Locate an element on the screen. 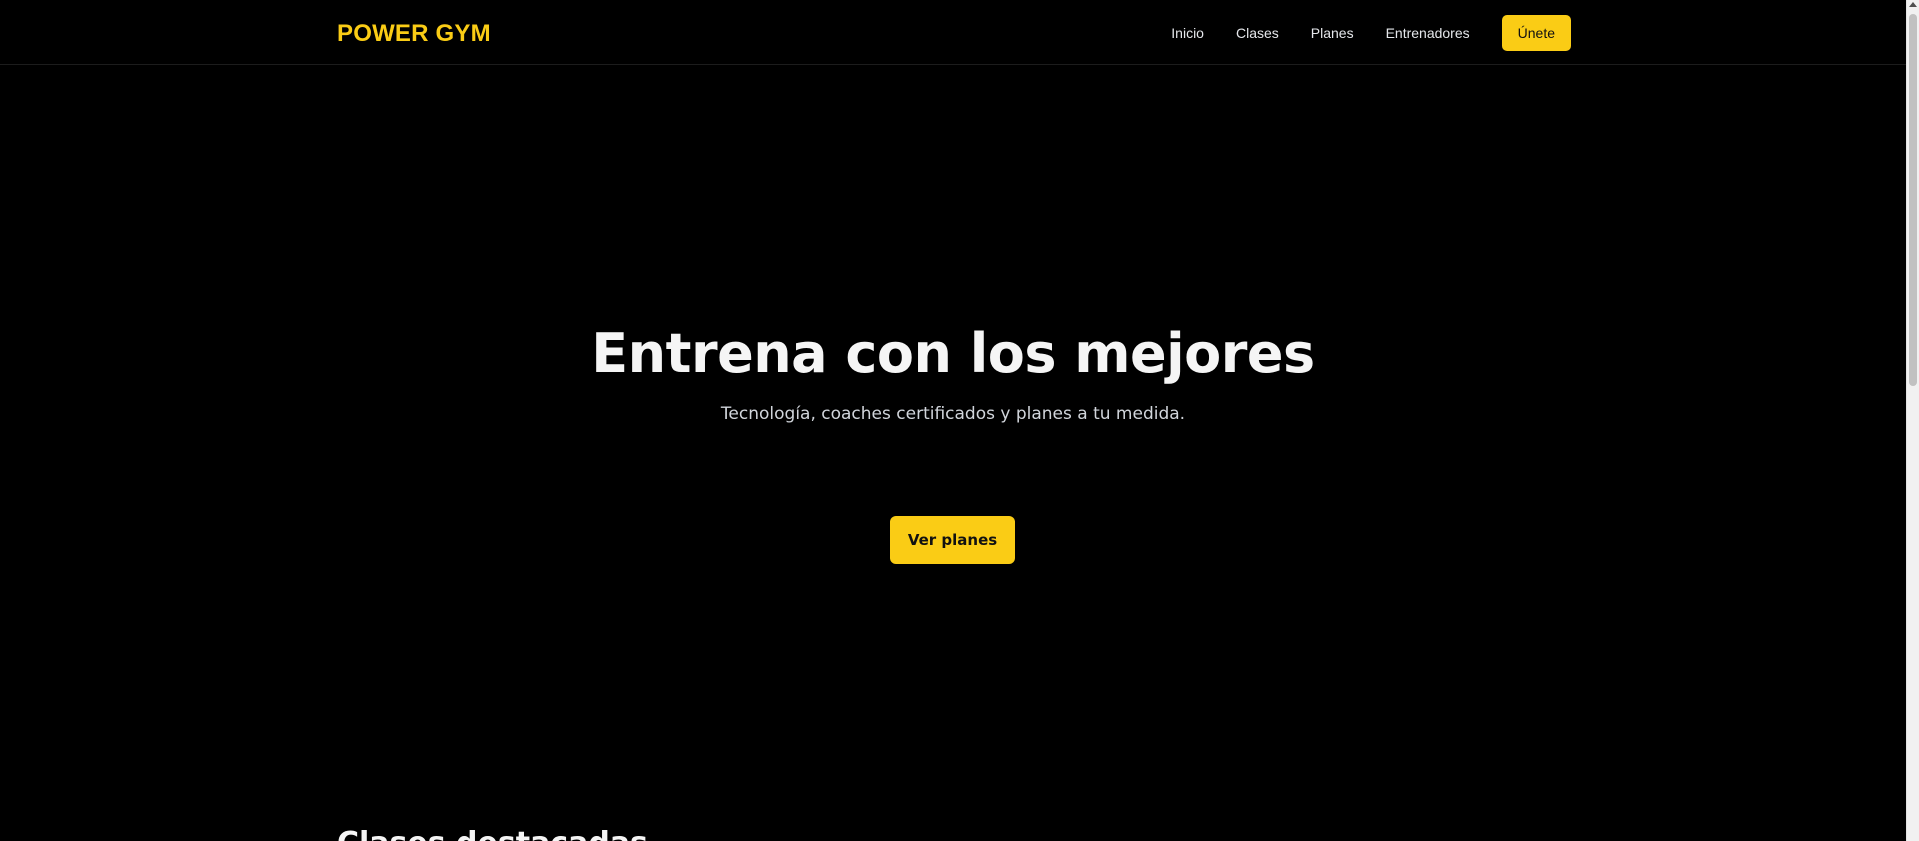  hero-title: Entrena con los mejores is located at coordinates (953, 353).